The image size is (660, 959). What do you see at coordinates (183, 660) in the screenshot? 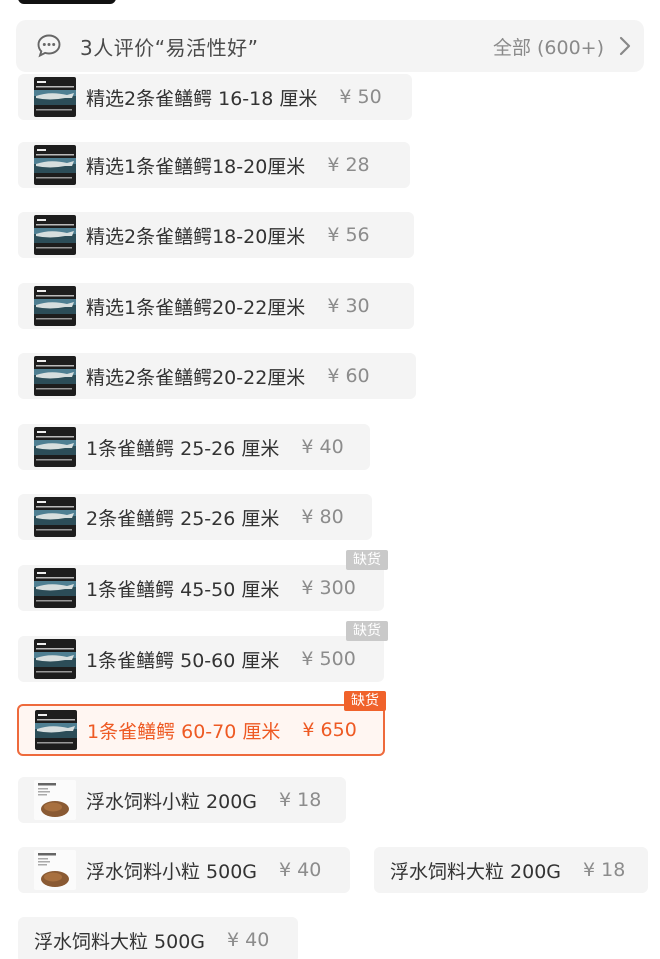
I see `sku-option-name: 1条雀鳝鳄 50-60 厘米` at bounding box center [183, 660].